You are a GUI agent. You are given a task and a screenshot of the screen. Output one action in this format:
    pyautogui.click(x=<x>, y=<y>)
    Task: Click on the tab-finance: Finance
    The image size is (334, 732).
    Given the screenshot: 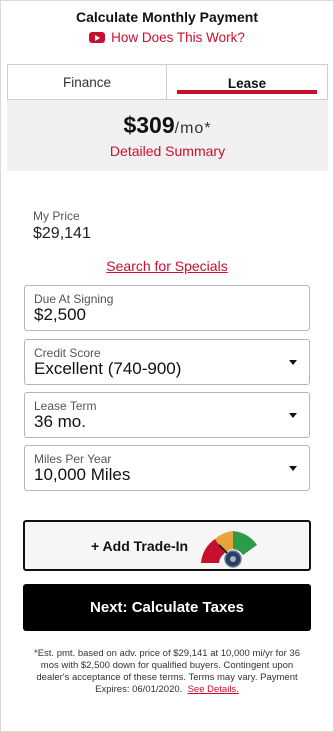 What is the action you would take?
    pyautogui.click(x=87, y=82)
    